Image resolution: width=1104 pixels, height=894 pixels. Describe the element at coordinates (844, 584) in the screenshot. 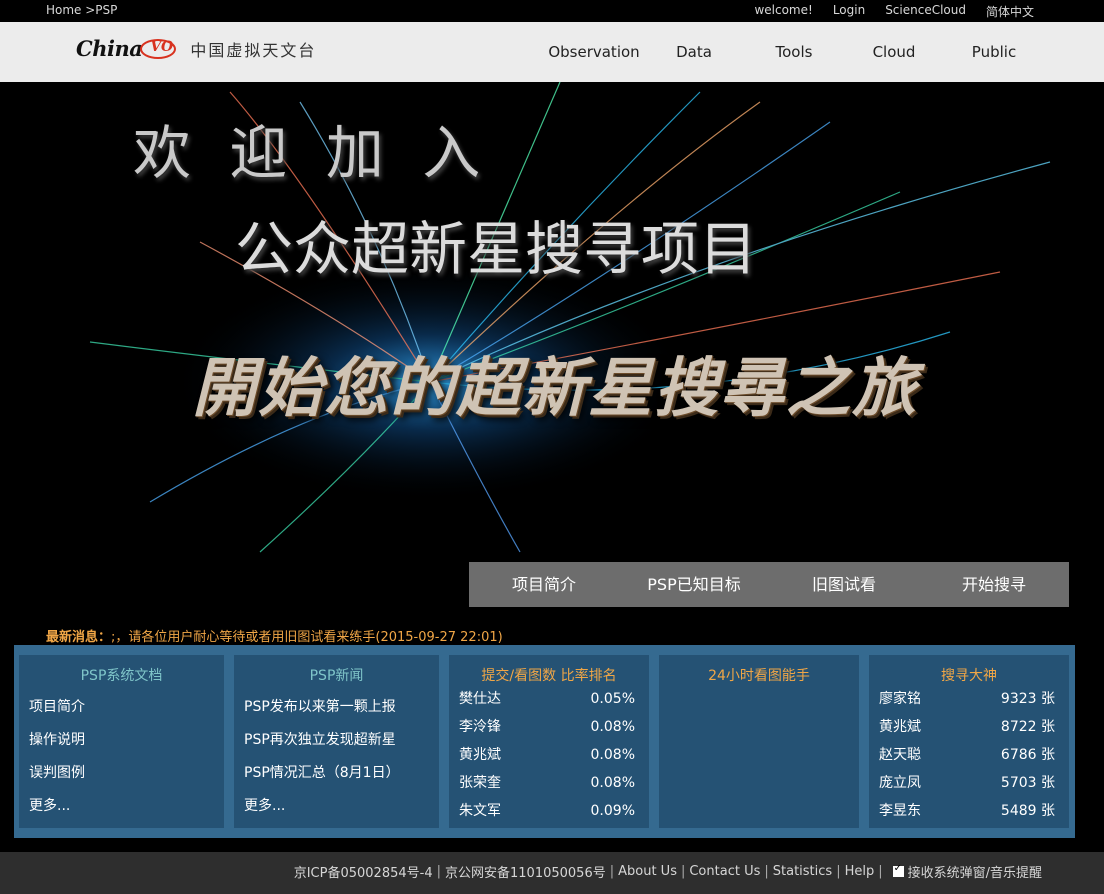

I see `menu-old-image-trial: 旧图试看` at that location.